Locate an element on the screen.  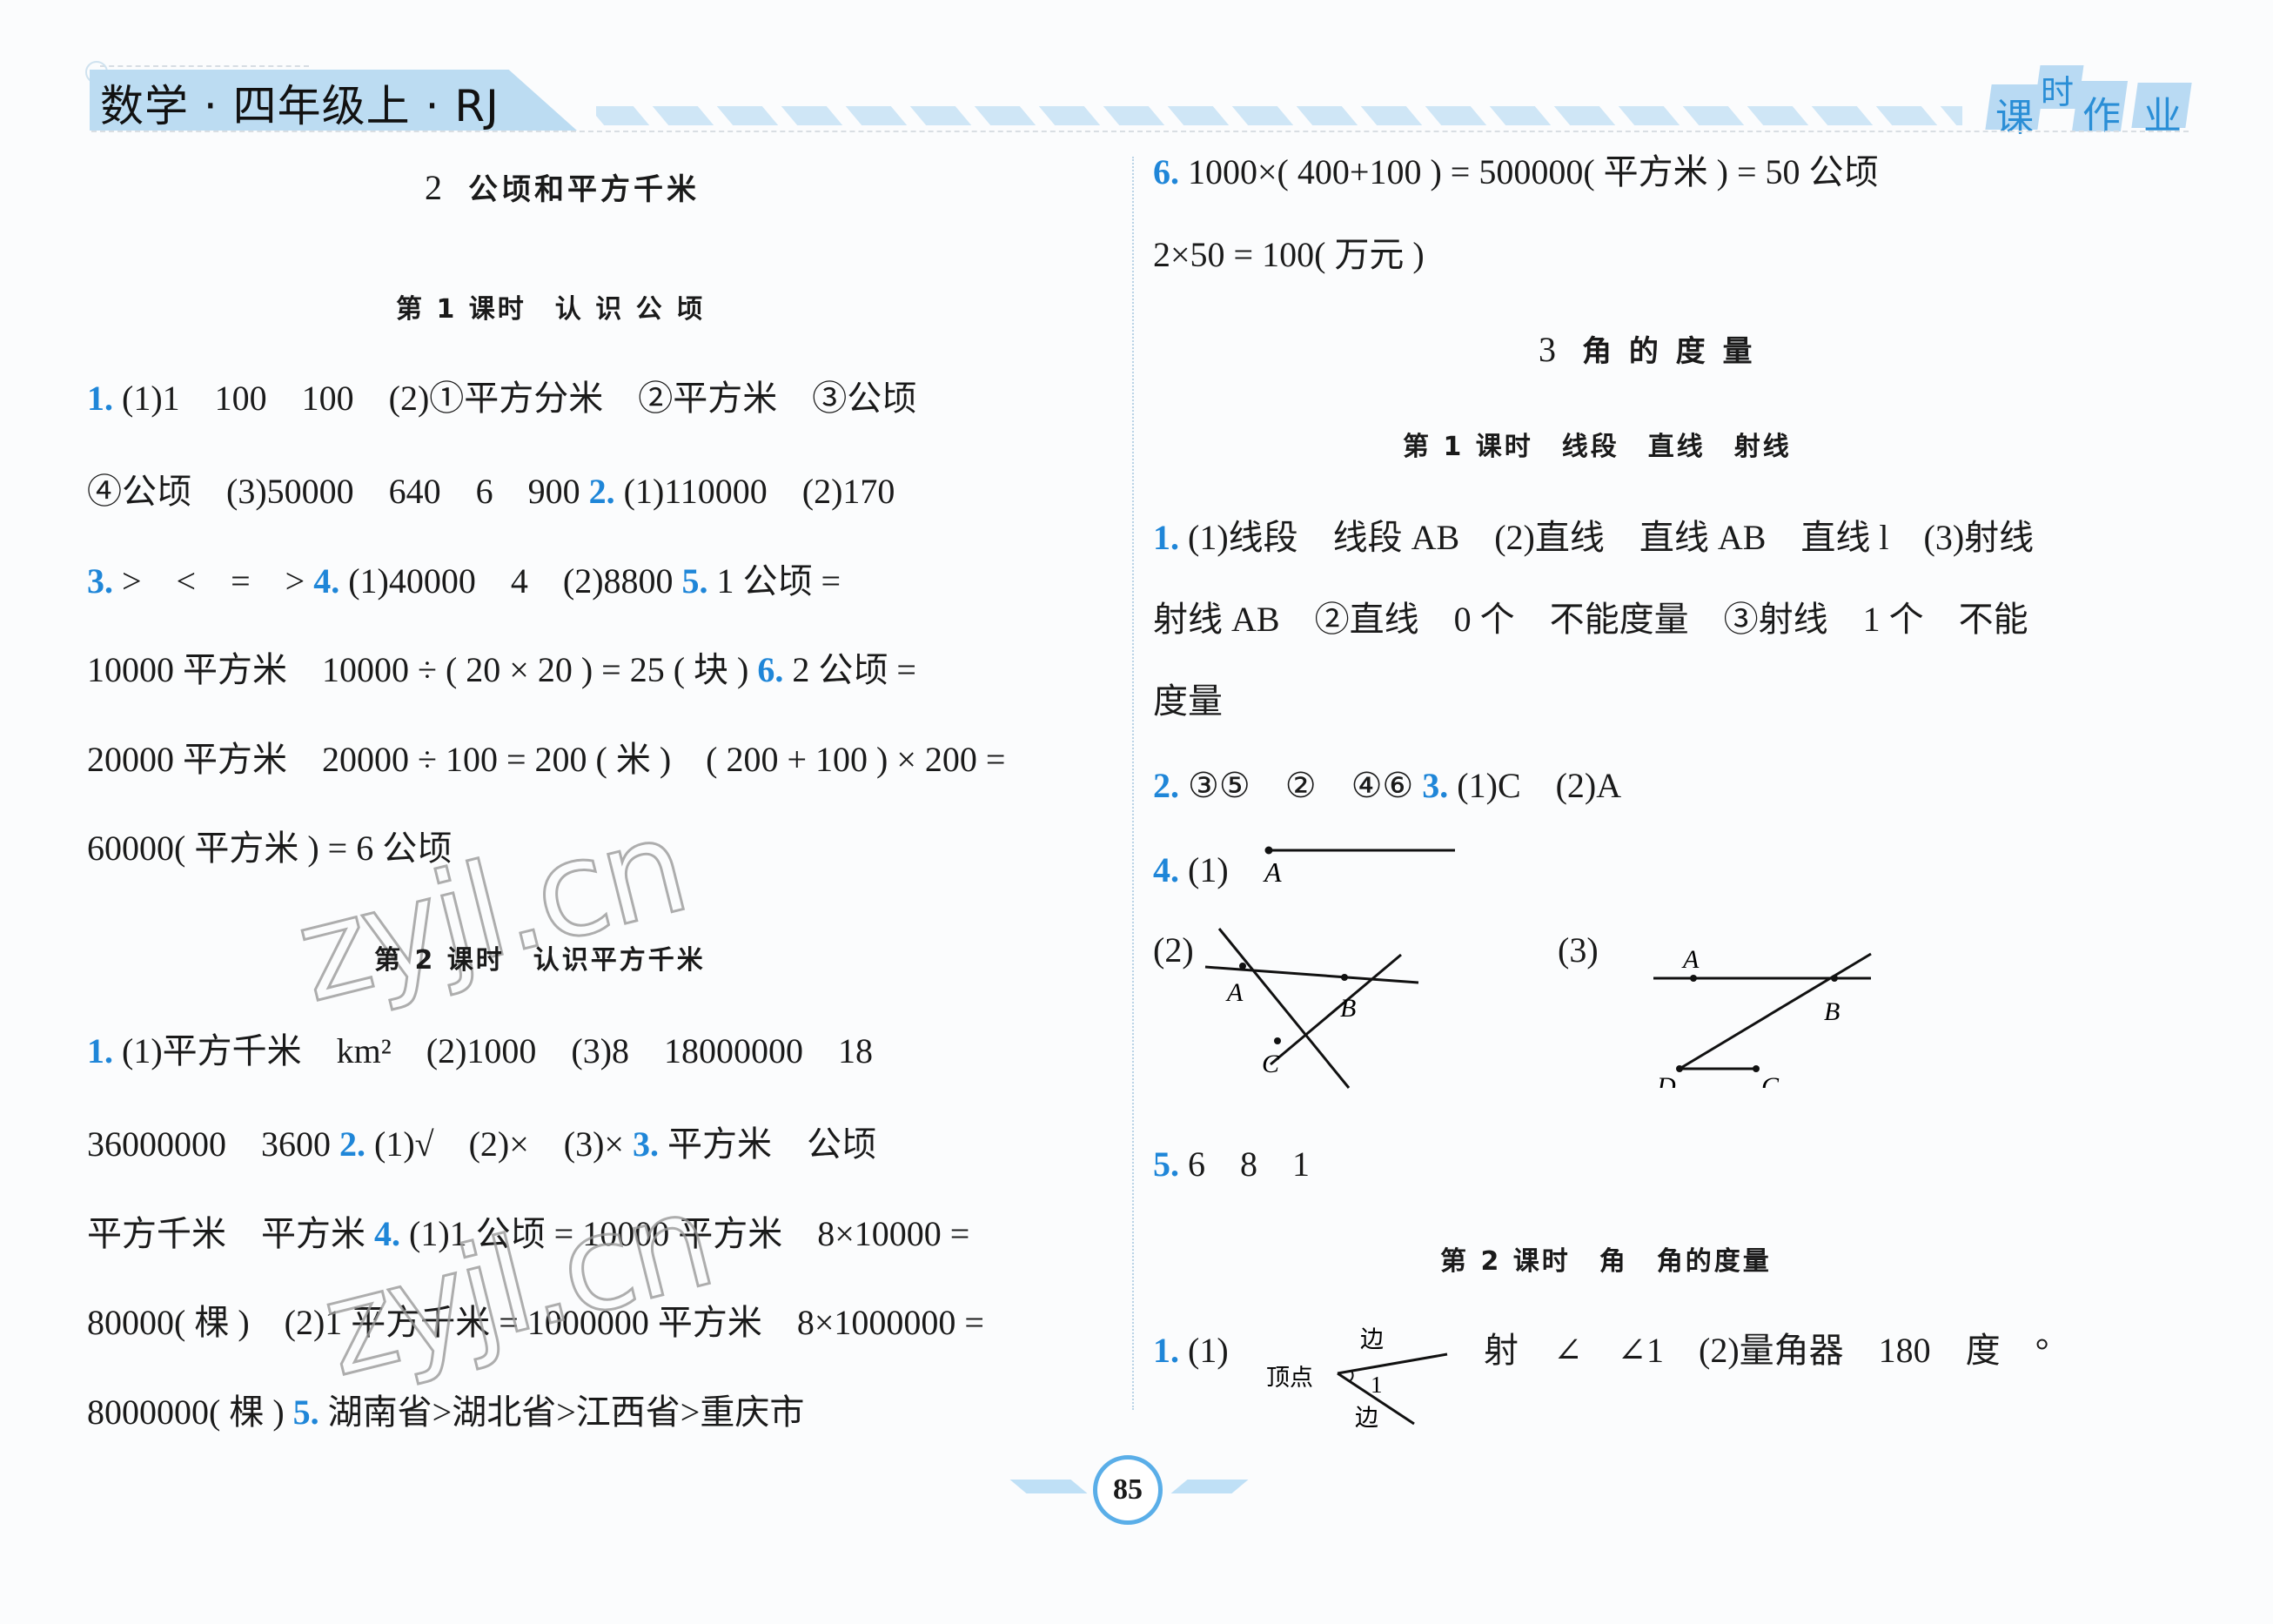
answer-text: 平方千米 平方米 is located at coordinates (226, 1233).